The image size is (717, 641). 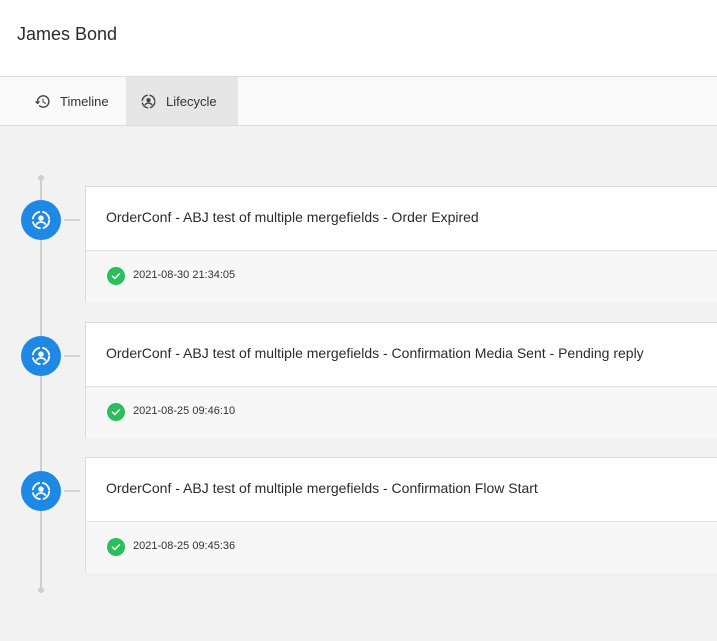 What do you see at coordinates (42, 101) in the screenshot?
I see `history-icon` at bounding box center [42, 101].